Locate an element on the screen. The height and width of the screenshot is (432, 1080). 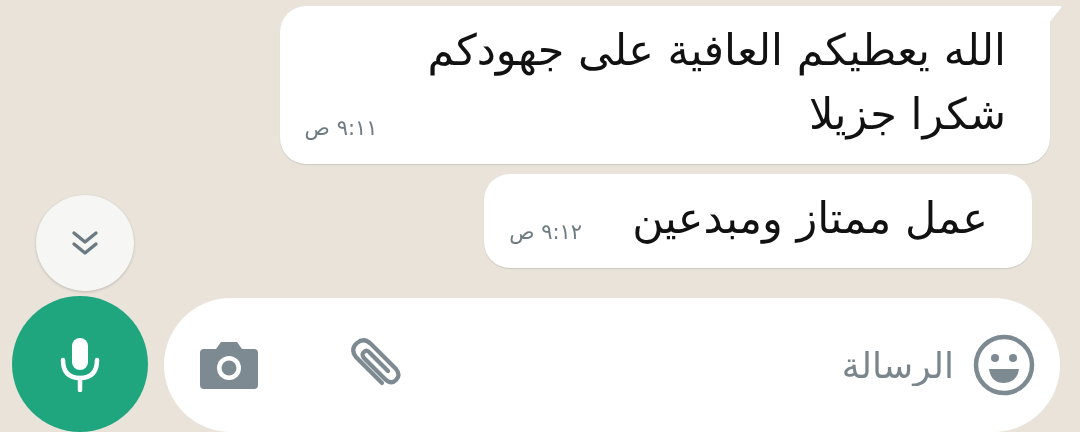
message-text: الله يعطيكم العافية على جهودكم شكرا جزيلا is located at coordinates (716, 83).